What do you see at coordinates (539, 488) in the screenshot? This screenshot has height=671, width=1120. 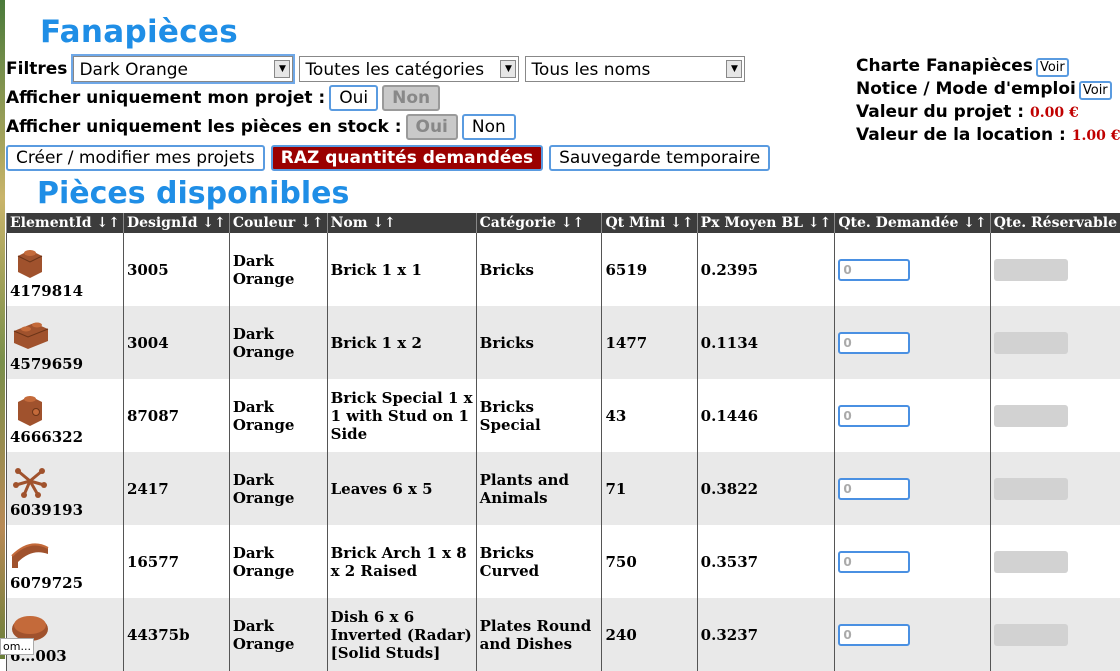 I see `category: Plants and Animals` at bounding box center [539, 488].